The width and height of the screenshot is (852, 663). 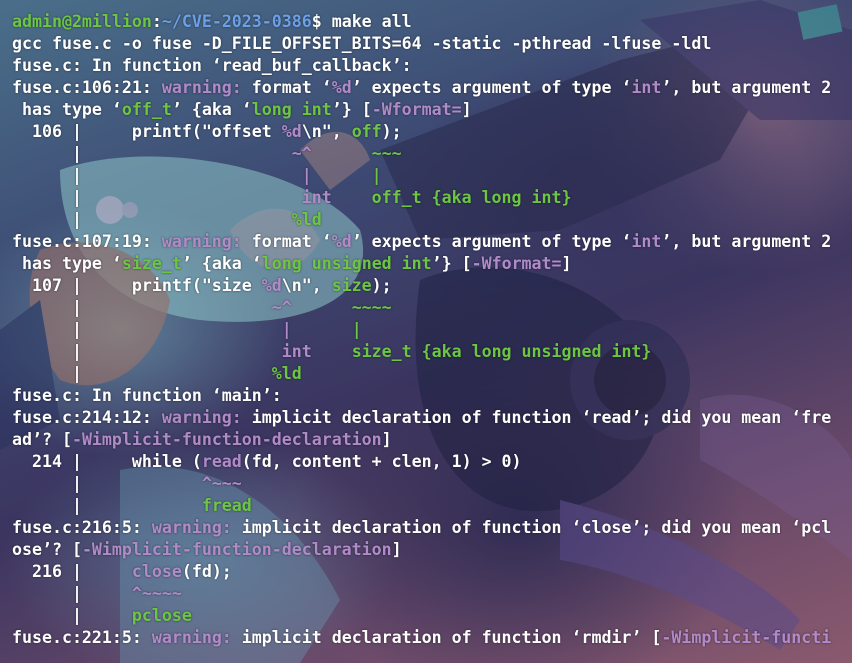 What do you see at coordinates (87, 417) in the screenshot?
I see `line-text: fuse.c:214:12:` at bounding box center [87, 417].